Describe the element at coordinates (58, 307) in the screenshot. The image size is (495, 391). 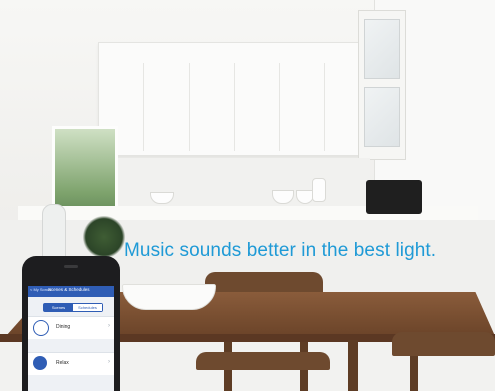
I see `tab-scenes: Scenes` at that location.